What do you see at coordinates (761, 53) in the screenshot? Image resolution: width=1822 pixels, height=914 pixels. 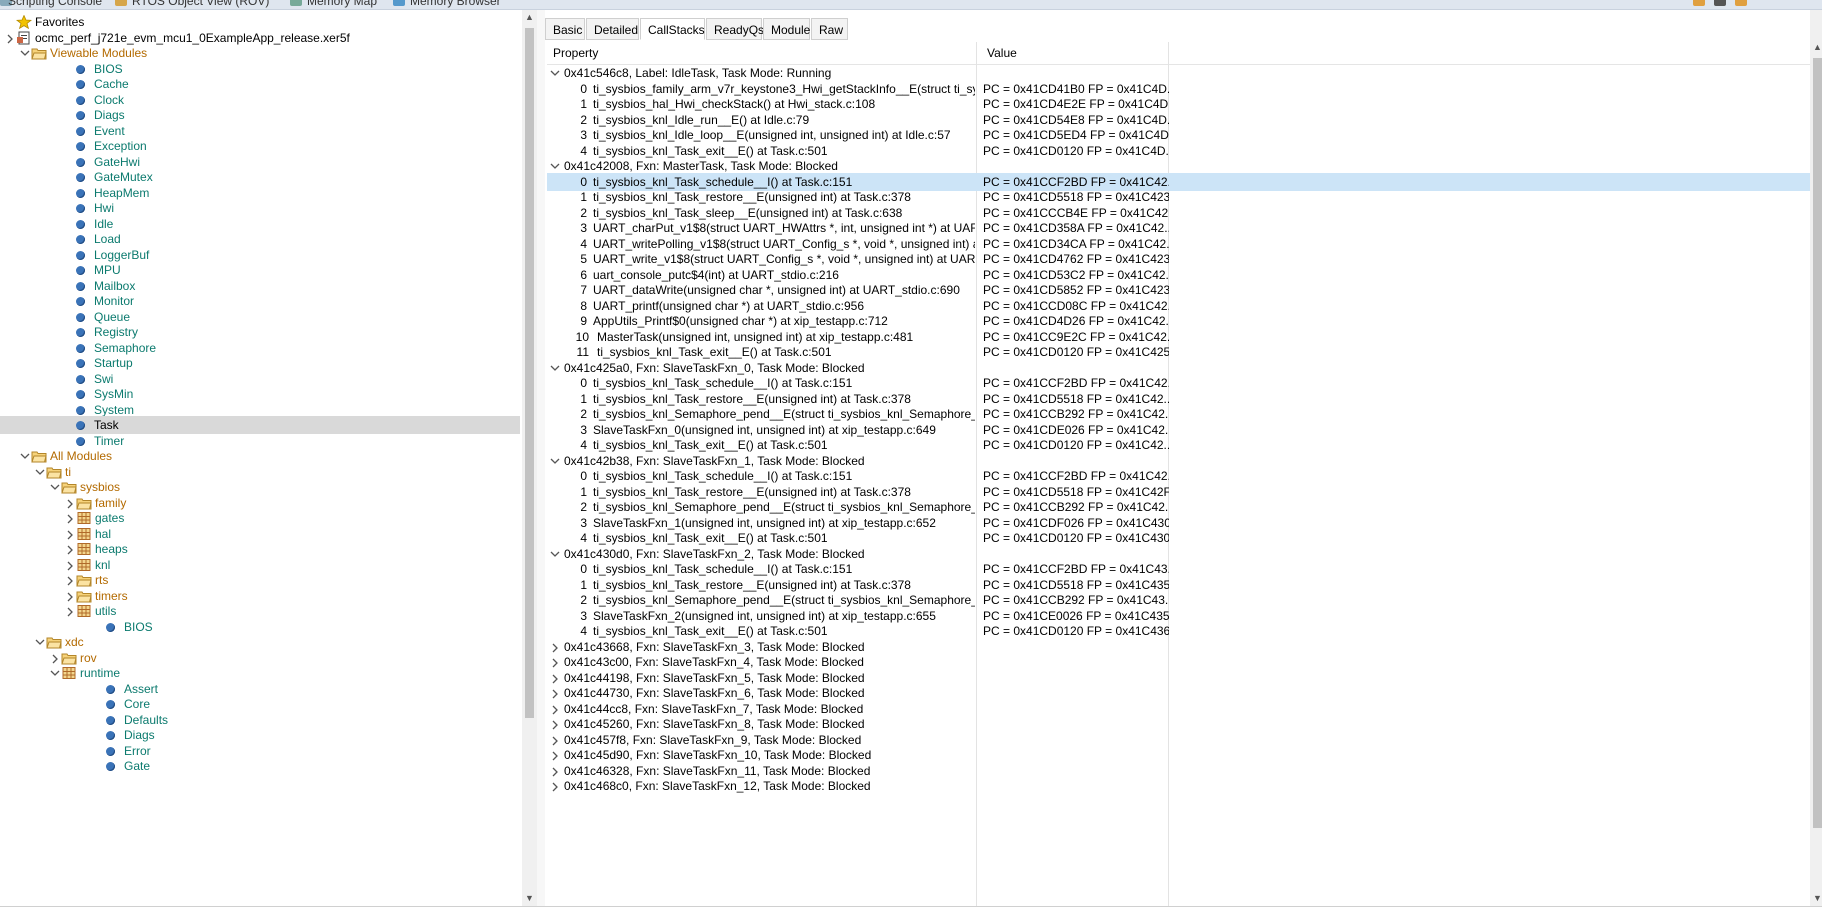 I see `property-column-header: Property` at bounding box center [761, 53].